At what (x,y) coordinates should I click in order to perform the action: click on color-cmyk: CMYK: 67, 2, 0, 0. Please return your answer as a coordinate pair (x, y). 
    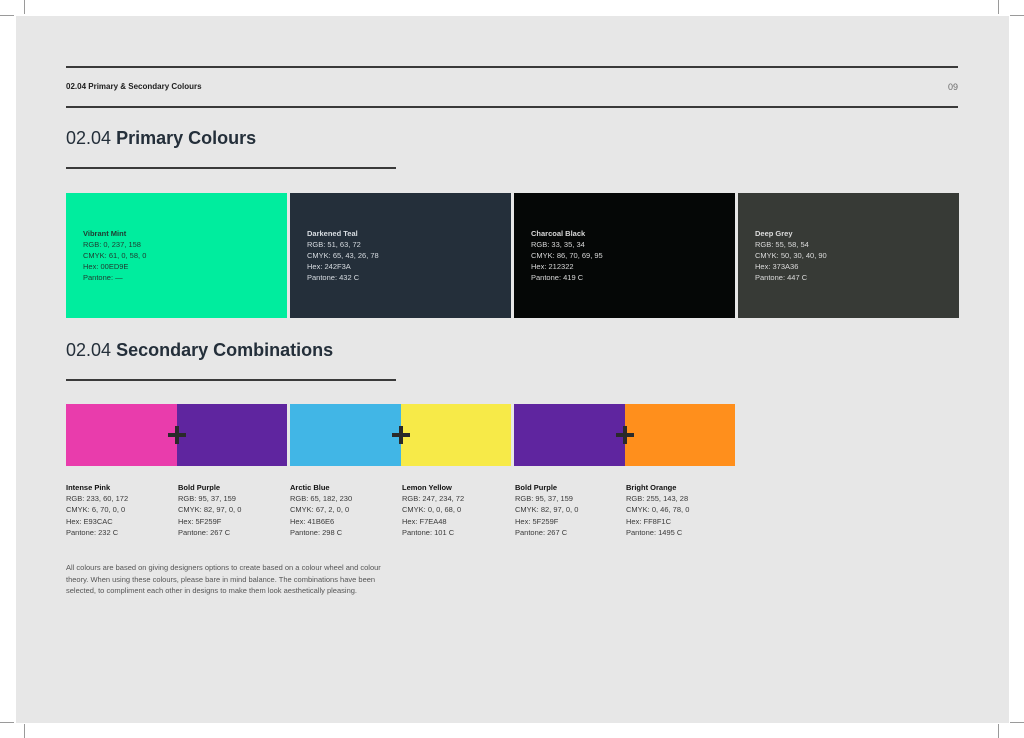
    Looking at the image, I should click on (320, 510).